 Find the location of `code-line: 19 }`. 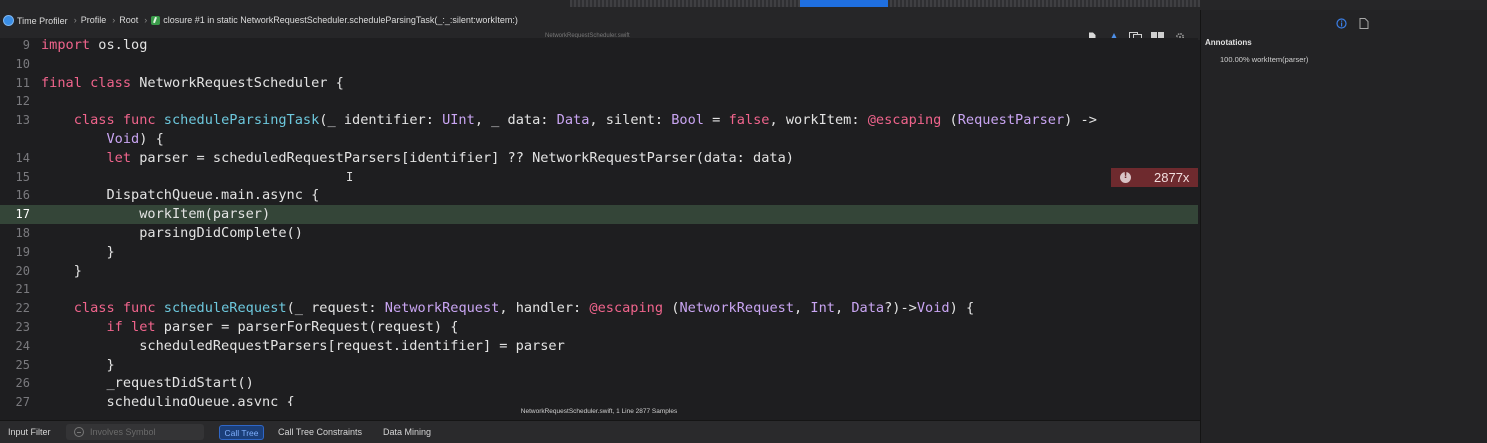

code-line: 19 } is located at coordinates (599, 252).